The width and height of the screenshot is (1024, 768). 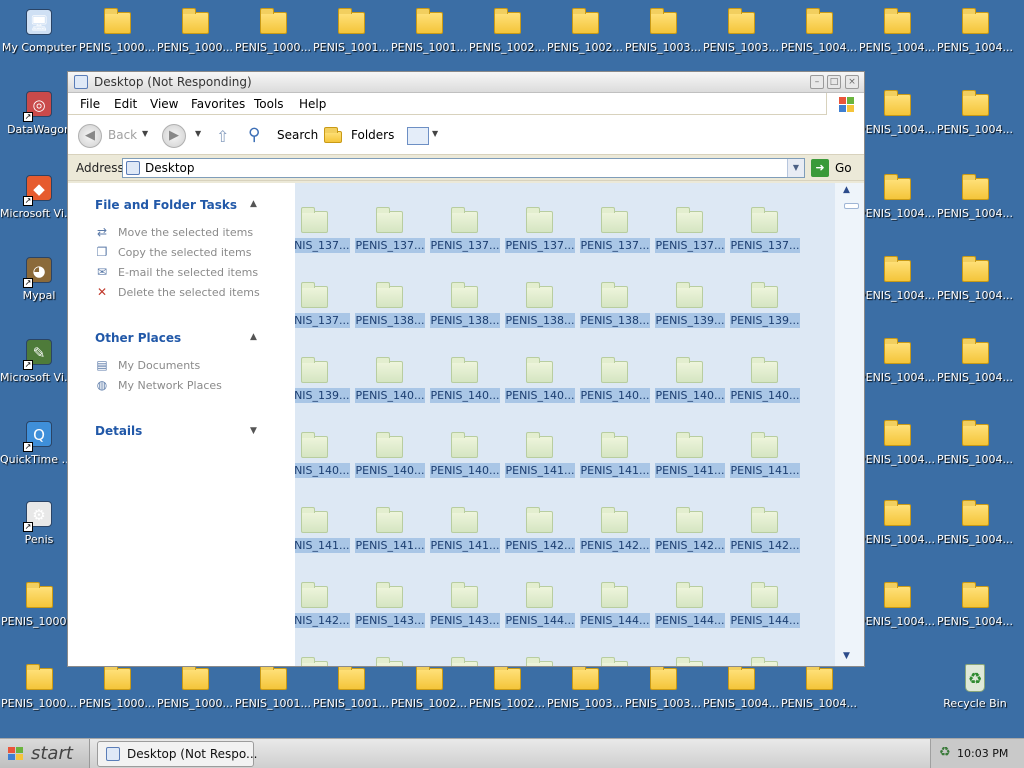 What do you see at coordinates (222, 136) in the screenshot?
I see `up-folder-icon: ⇧` at bounding box center [222, 136].